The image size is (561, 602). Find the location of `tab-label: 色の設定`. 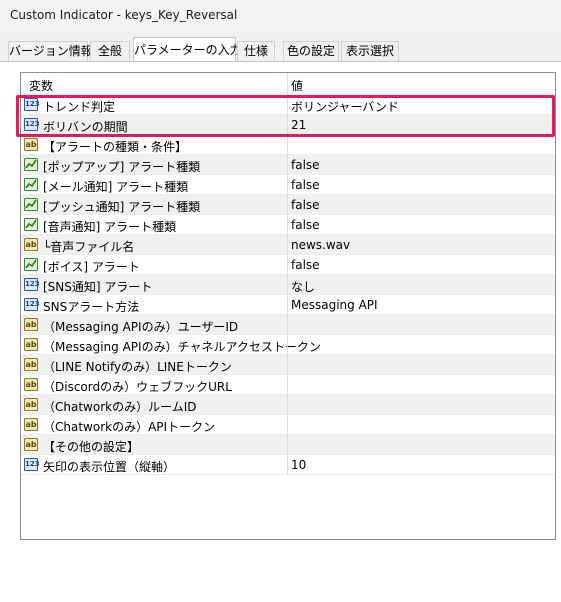

tab-label: 色の設定 is located at coordinates (310, 51).